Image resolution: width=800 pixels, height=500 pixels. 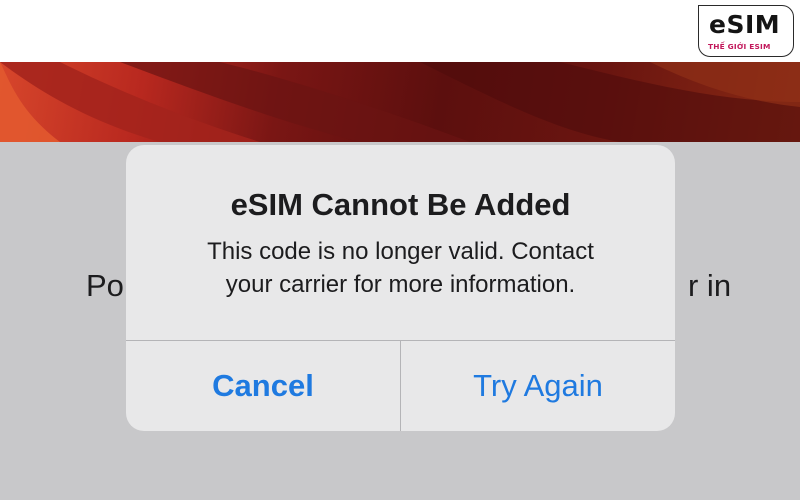 I want to click on alert-message-line-1: This code is no longer valid. Contact, so click(x=400, y=251).